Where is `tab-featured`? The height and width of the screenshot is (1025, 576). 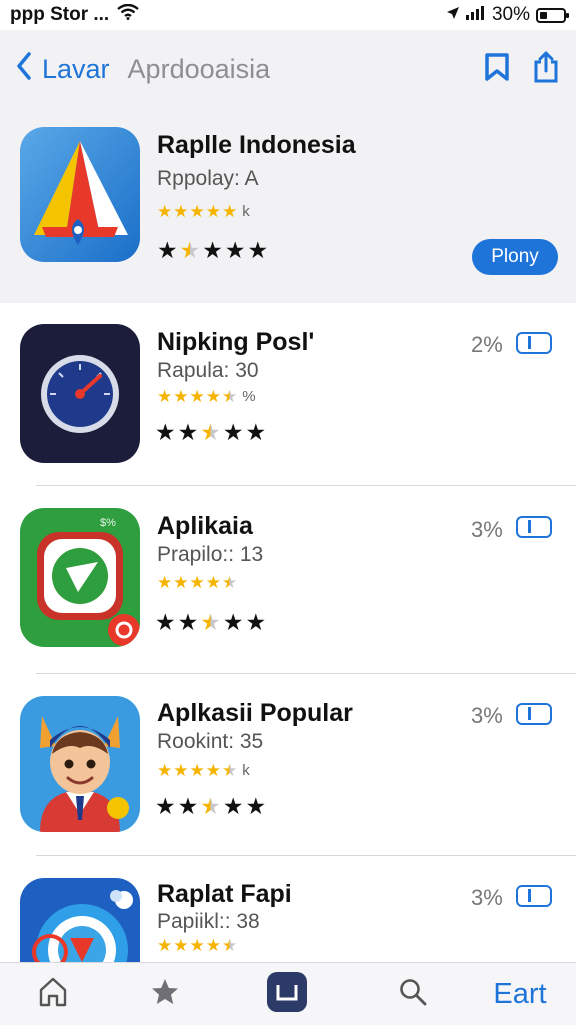
tab-featured is located at coordinates (165, 994).